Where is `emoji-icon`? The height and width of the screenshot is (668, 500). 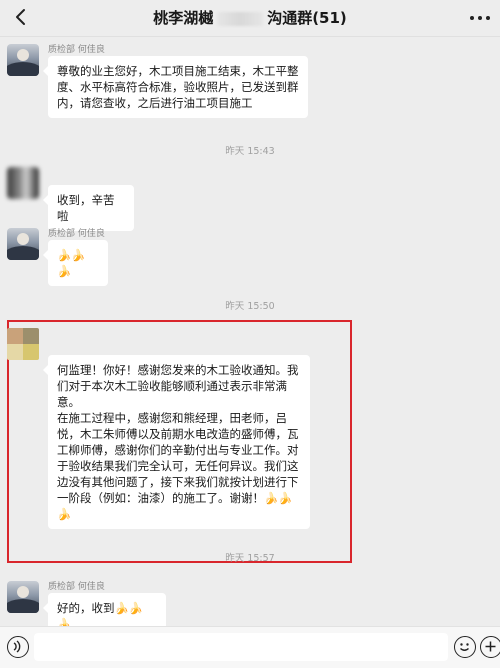 emoji-icon is located at coordinates (465, 647).